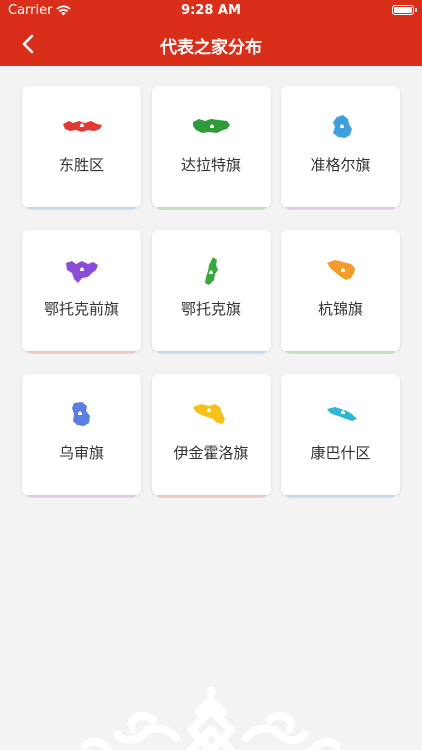 This screenshot has width=422, height=750. I want to click on region-card-dongsheng: 东胜区, so click(81, 148).